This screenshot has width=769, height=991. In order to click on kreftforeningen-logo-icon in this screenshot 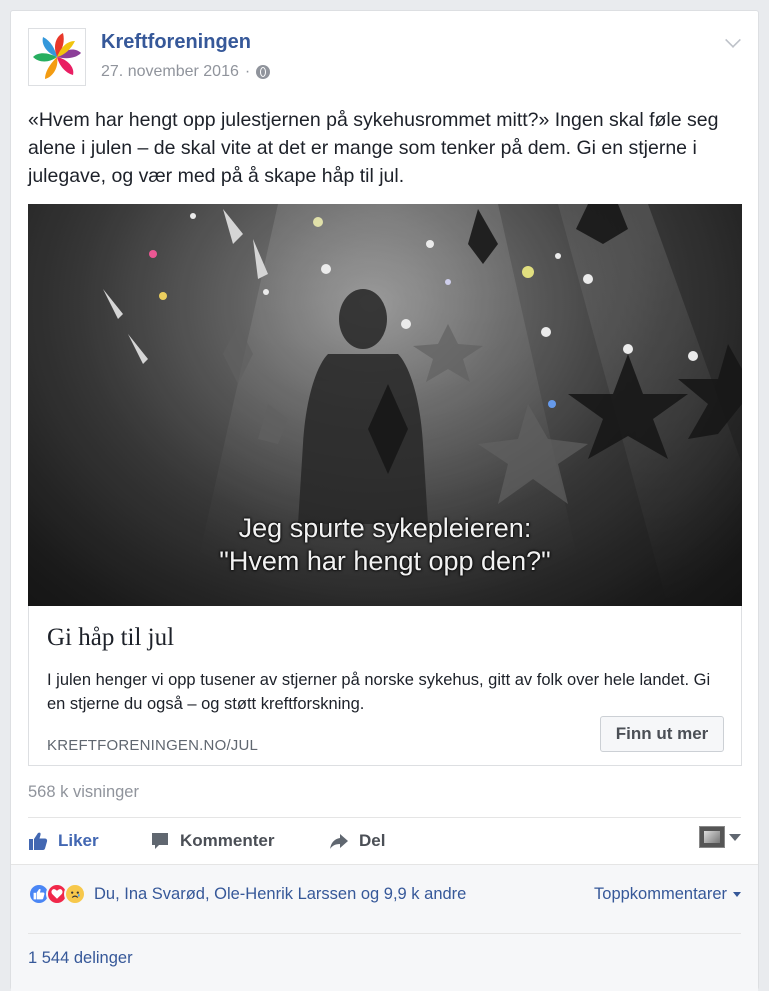, I will do `click(57, 56)`.